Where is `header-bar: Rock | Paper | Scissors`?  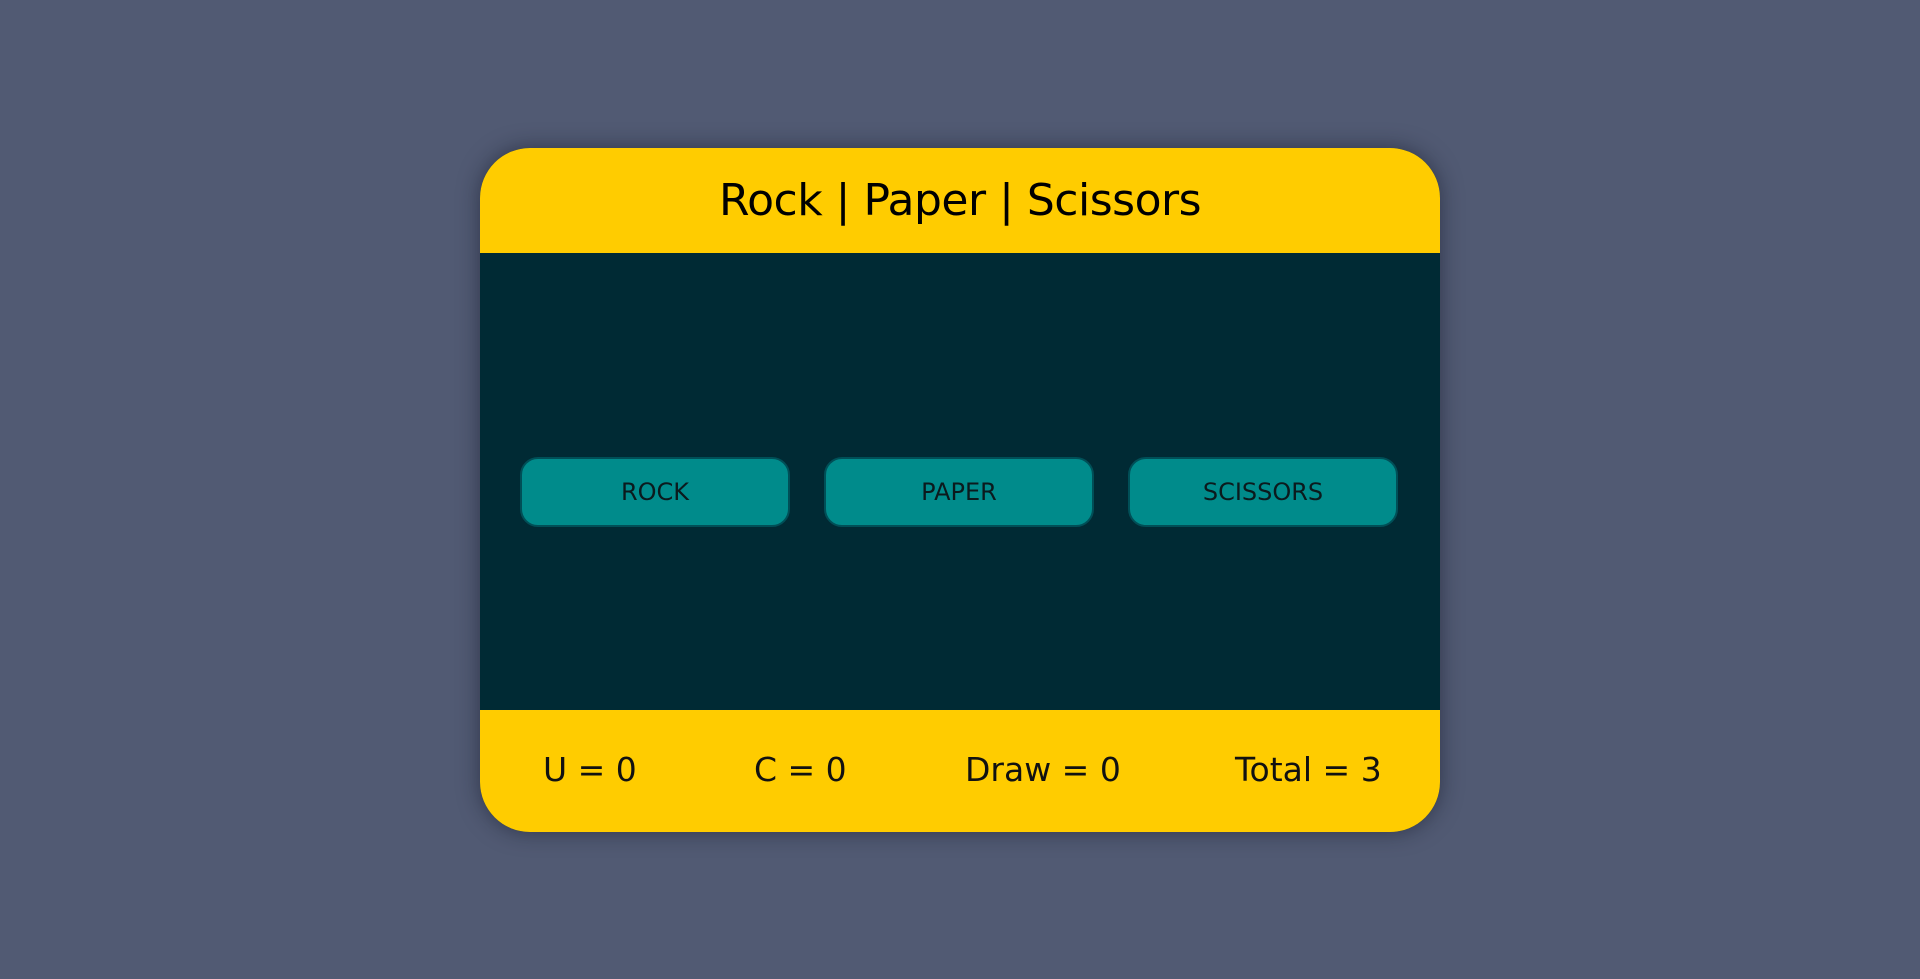 header-bar: Rock | Paper | Scissors is located at coordinates (960, 200).